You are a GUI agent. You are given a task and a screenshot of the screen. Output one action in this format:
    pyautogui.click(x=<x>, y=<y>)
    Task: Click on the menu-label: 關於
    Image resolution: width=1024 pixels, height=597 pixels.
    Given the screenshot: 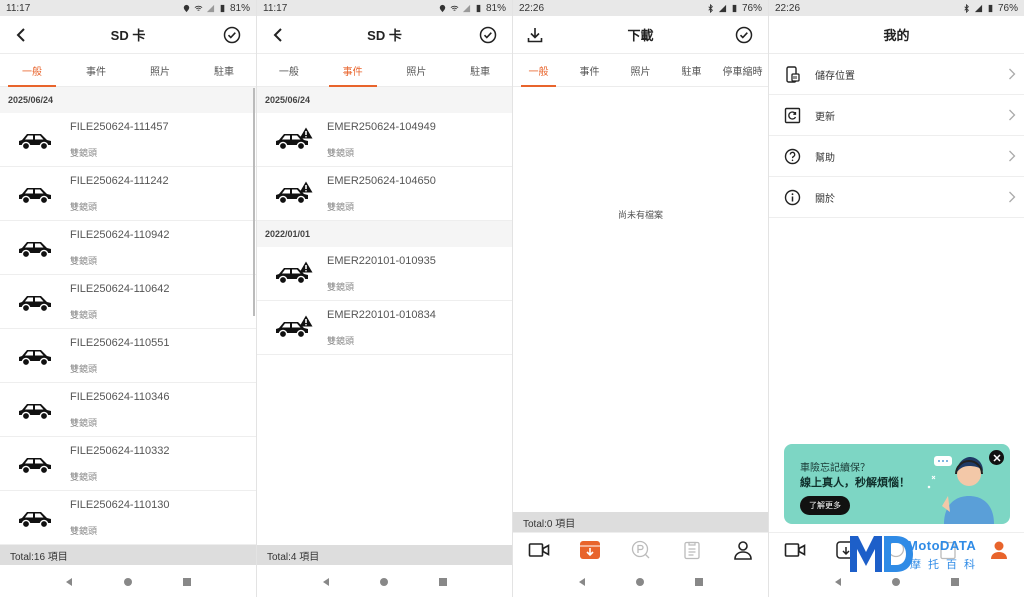 What is the action you would take?
    pyautogui.click(x=825, y=199)
    